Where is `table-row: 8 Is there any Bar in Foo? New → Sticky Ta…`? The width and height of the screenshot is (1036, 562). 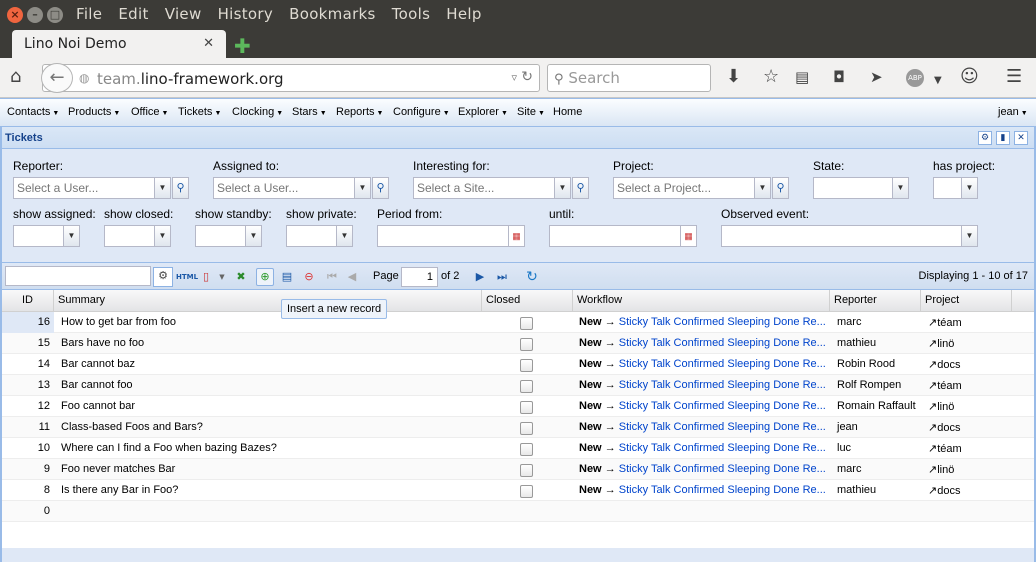
table-row: 8 Is there any Bar in Foo? New → Sticky Ta… is located at coordinates (518, 490).